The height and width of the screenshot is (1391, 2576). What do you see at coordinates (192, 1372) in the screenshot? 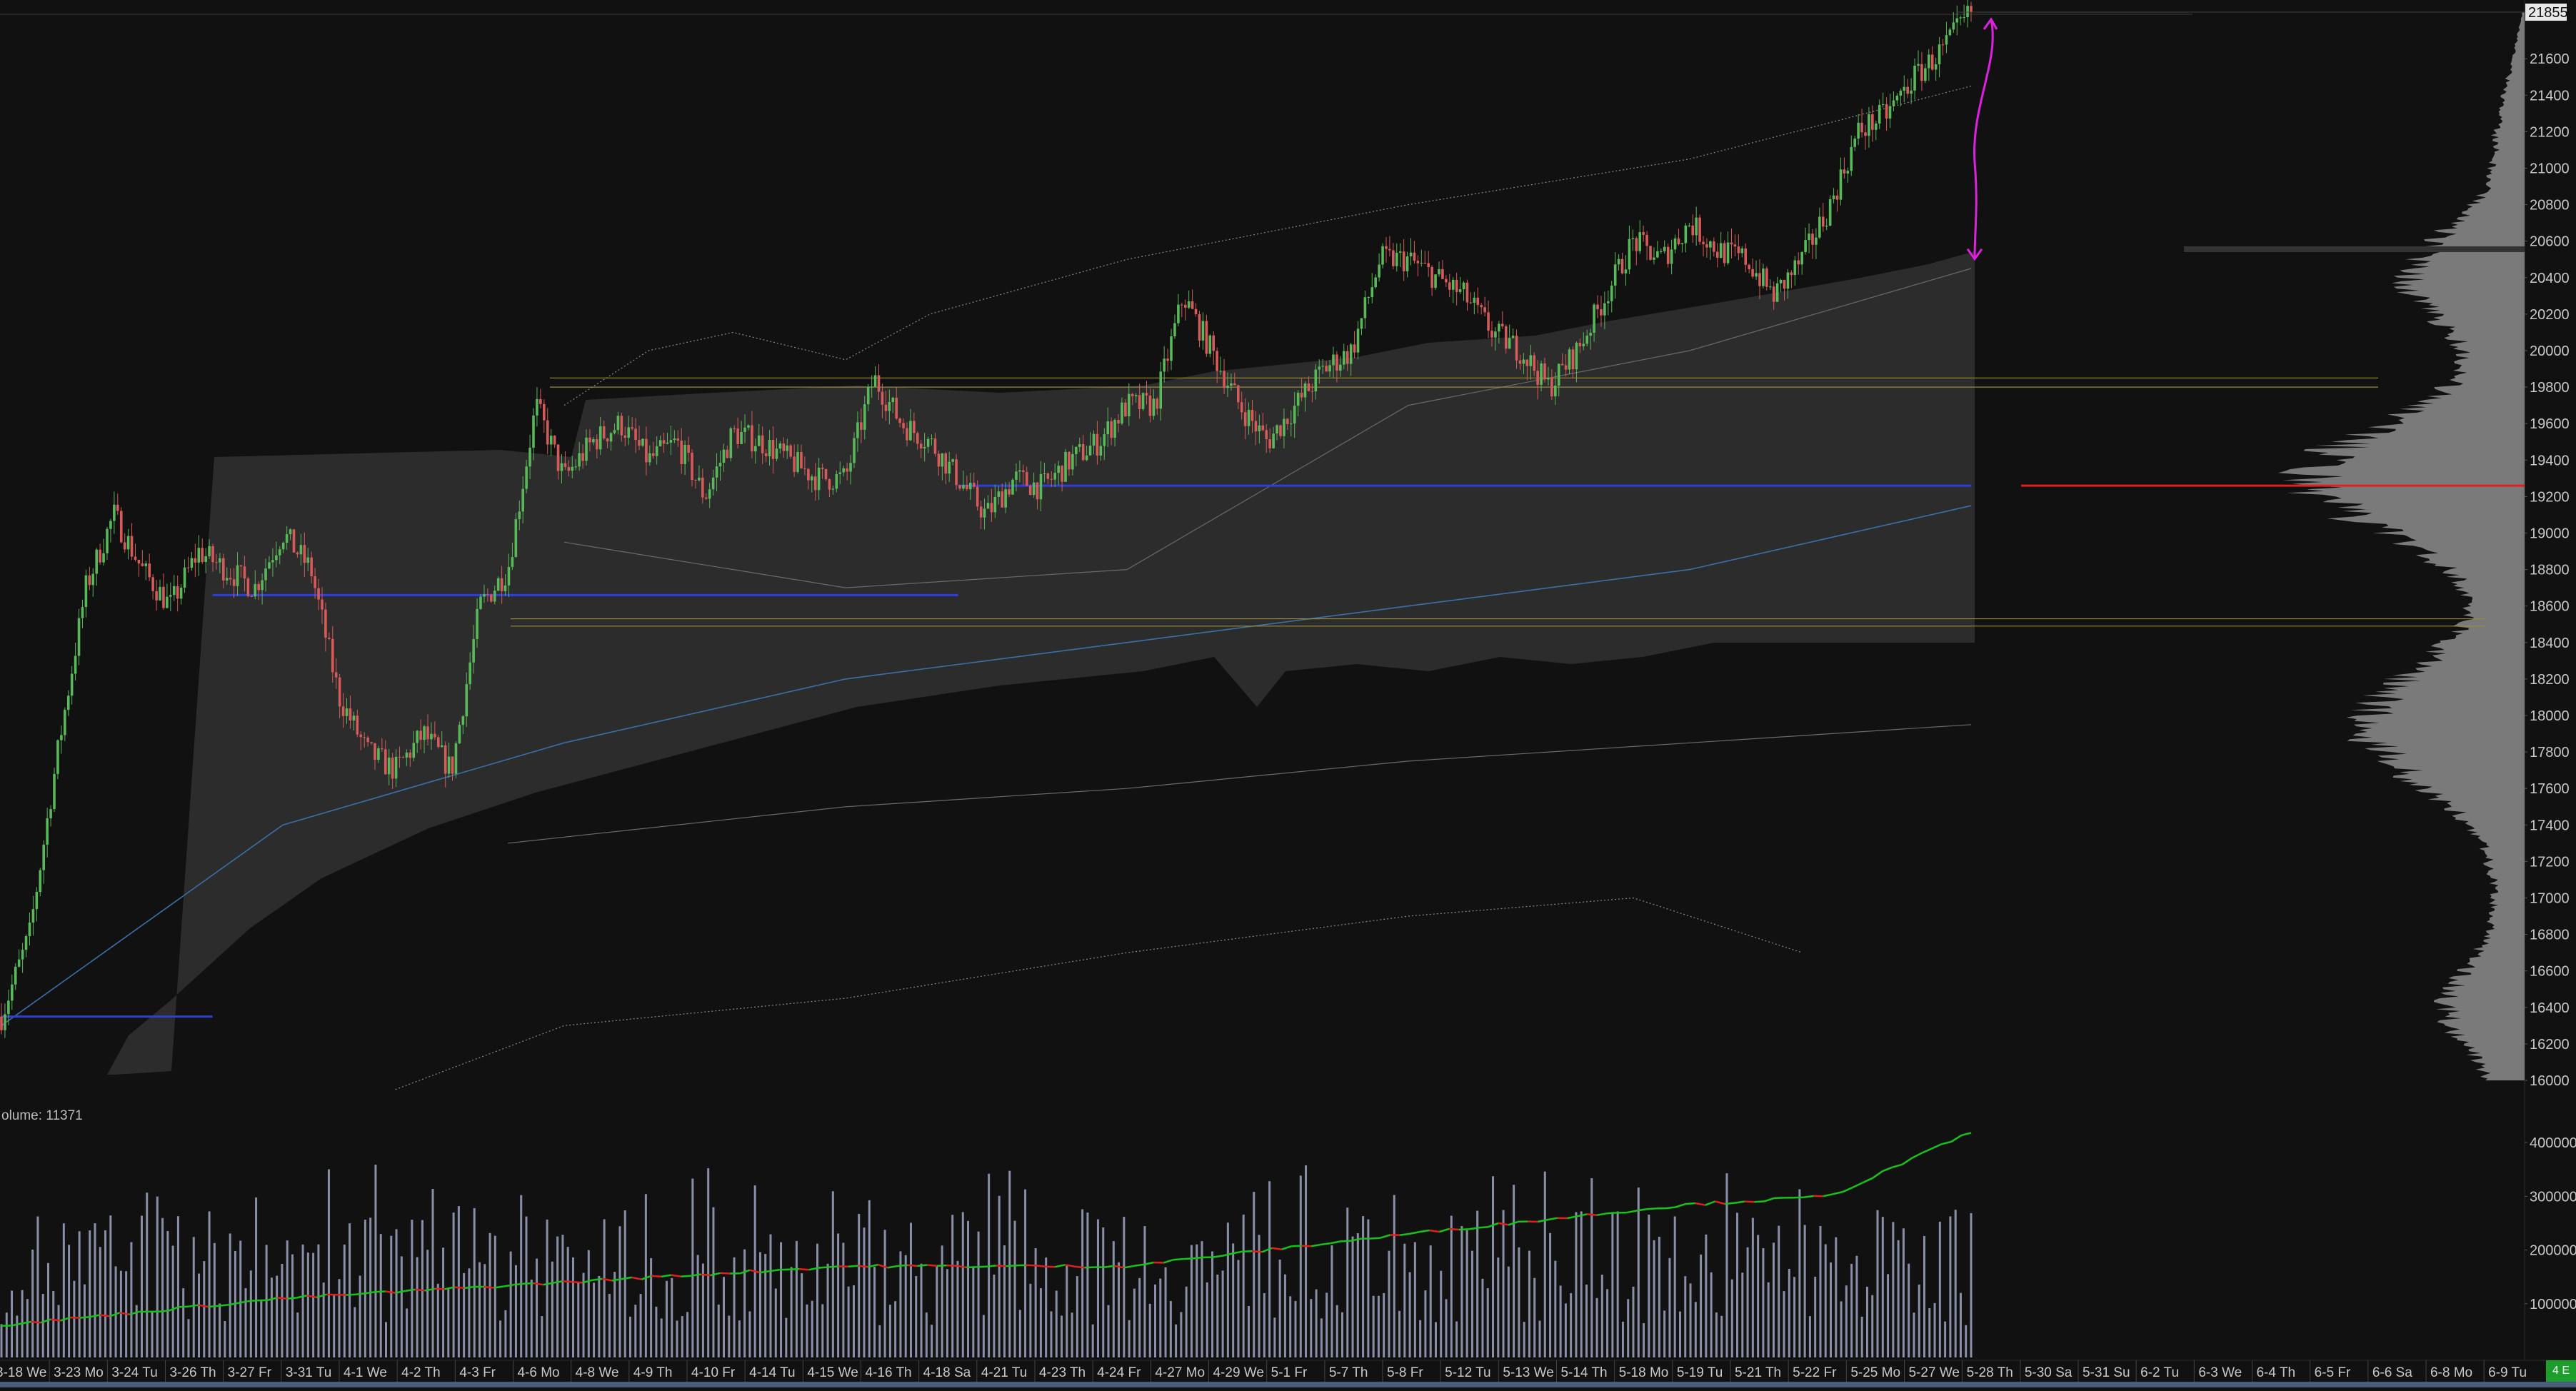
I see `time-tick-label: 3-26 Th` at bounding box center [192, 1372].